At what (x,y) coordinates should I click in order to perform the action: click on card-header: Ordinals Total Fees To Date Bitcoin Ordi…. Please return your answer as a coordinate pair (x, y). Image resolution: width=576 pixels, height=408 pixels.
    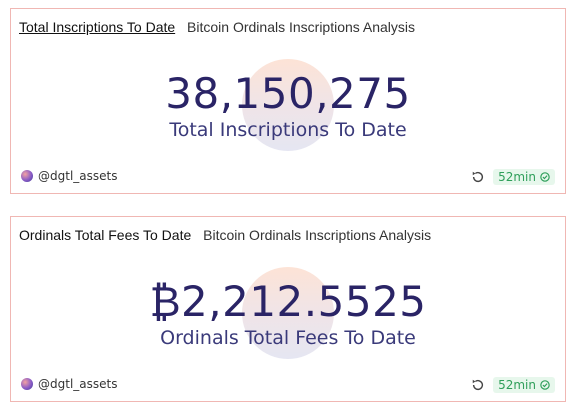
    Looking at the image, I should click on (225, 235).